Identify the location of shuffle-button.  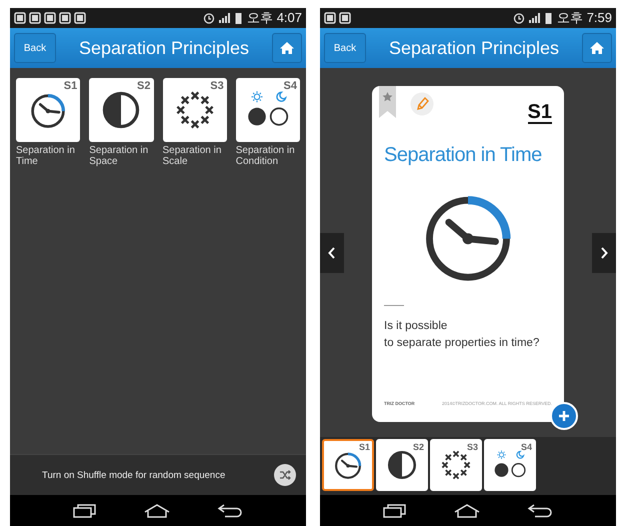
(285, 475).